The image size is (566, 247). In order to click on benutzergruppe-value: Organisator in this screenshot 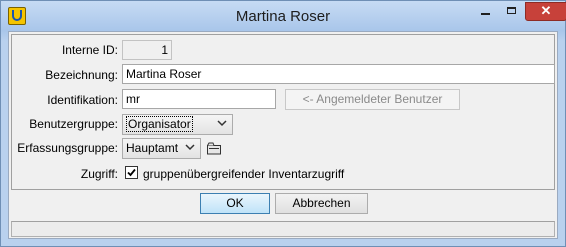, I will do `click(159, 124)`.